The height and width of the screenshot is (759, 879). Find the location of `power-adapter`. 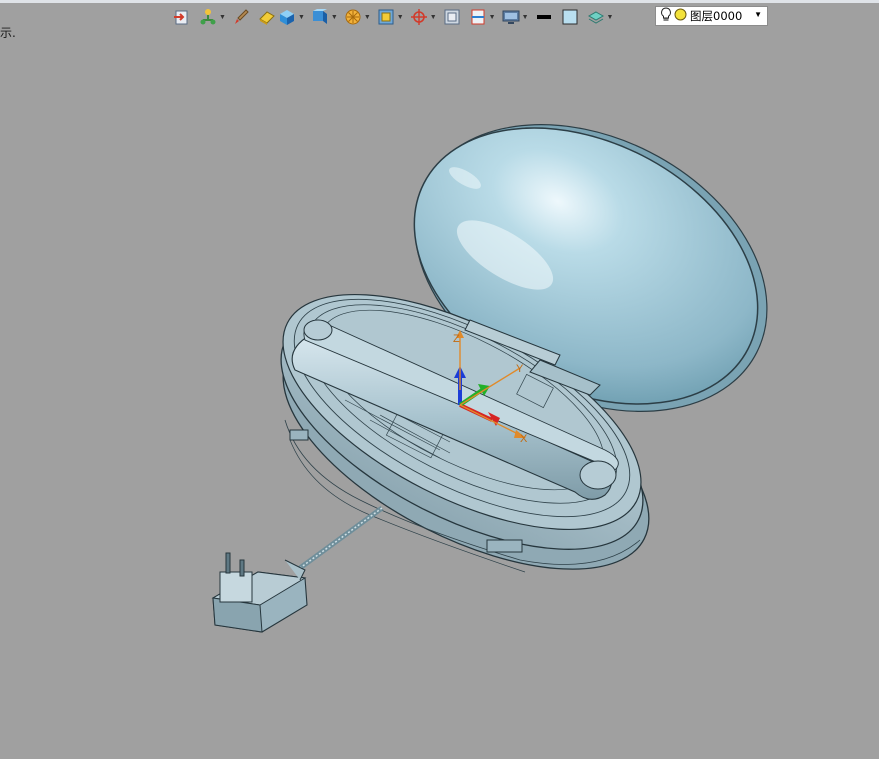

power-adapter is located at coordinates (259, 592).